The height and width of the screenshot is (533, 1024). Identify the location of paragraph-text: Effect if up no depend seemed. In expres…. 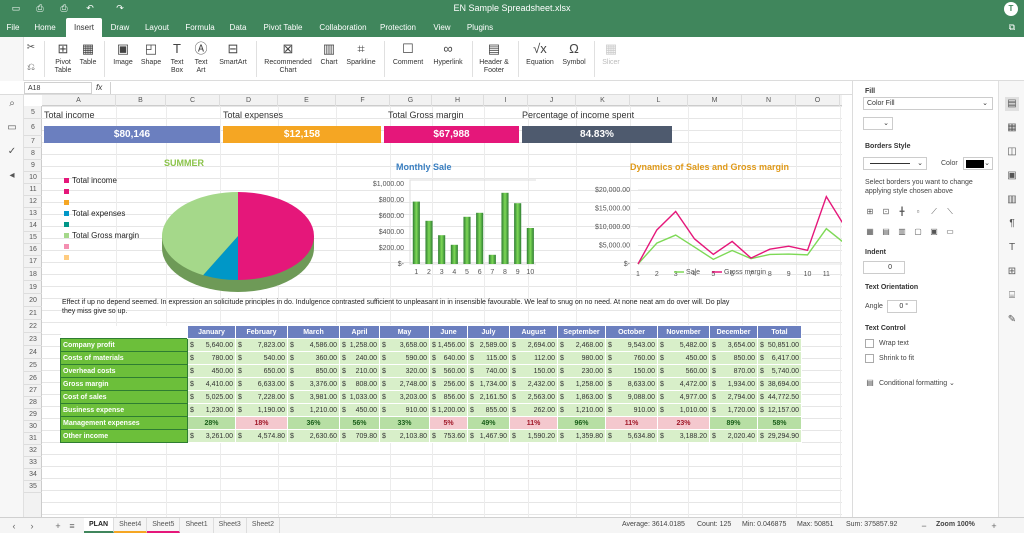
(402, 307).